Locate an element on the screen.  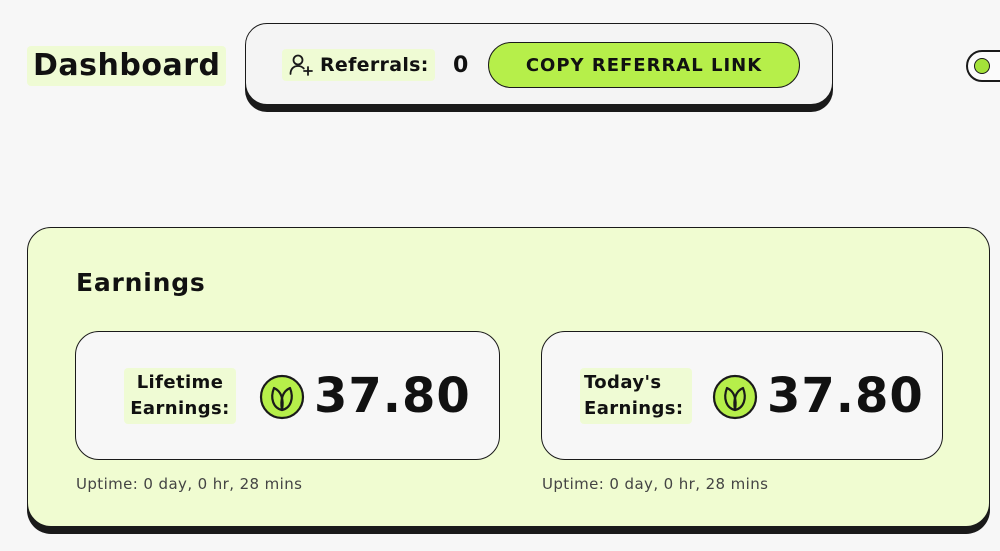
todays-uptime-text: Uptime: 0 day, 0 hr, 28 mins is located at coordinates (655, 484).